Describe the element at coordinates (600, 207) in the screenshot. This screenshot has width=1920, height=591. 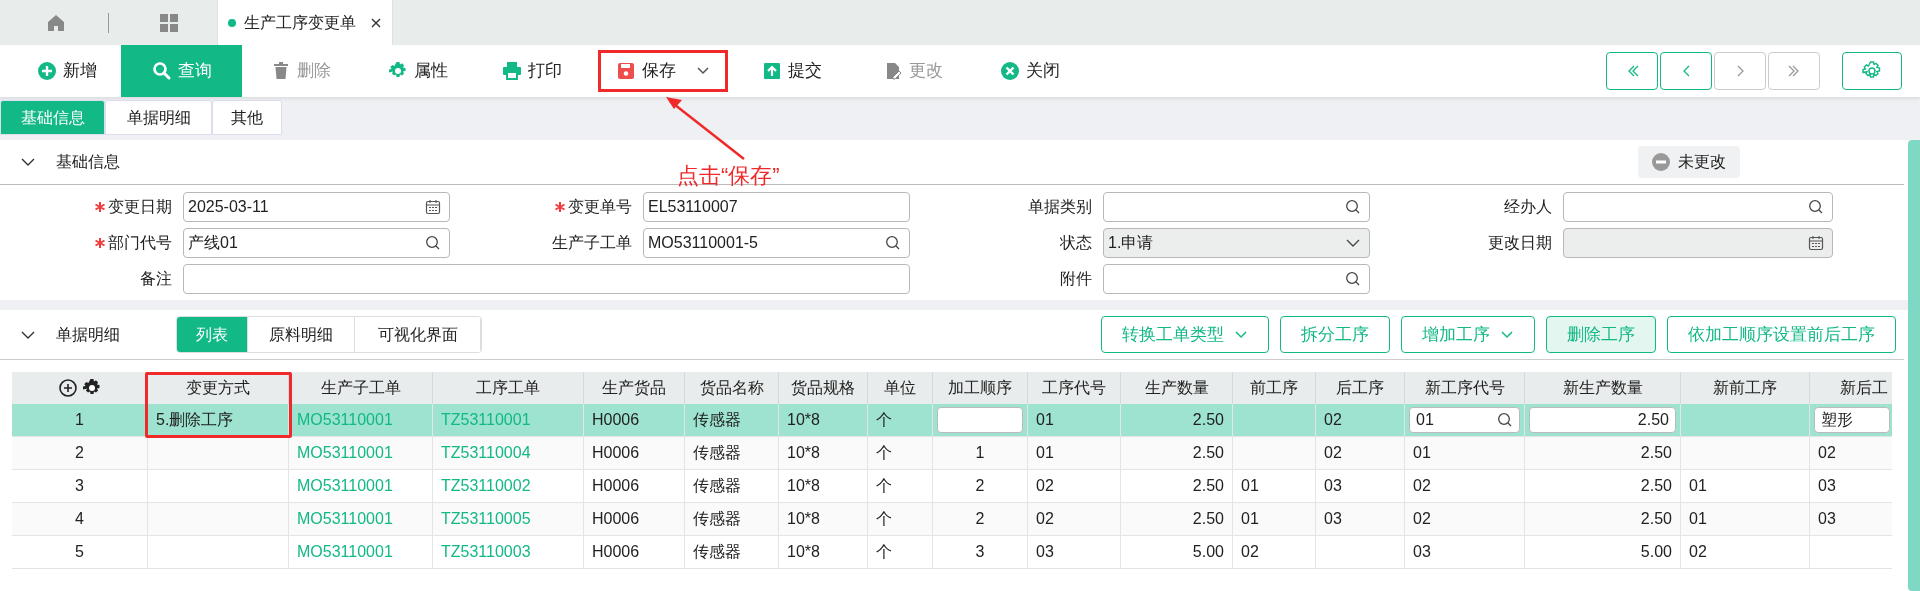
I see `field-label: 变更单号` at that location.